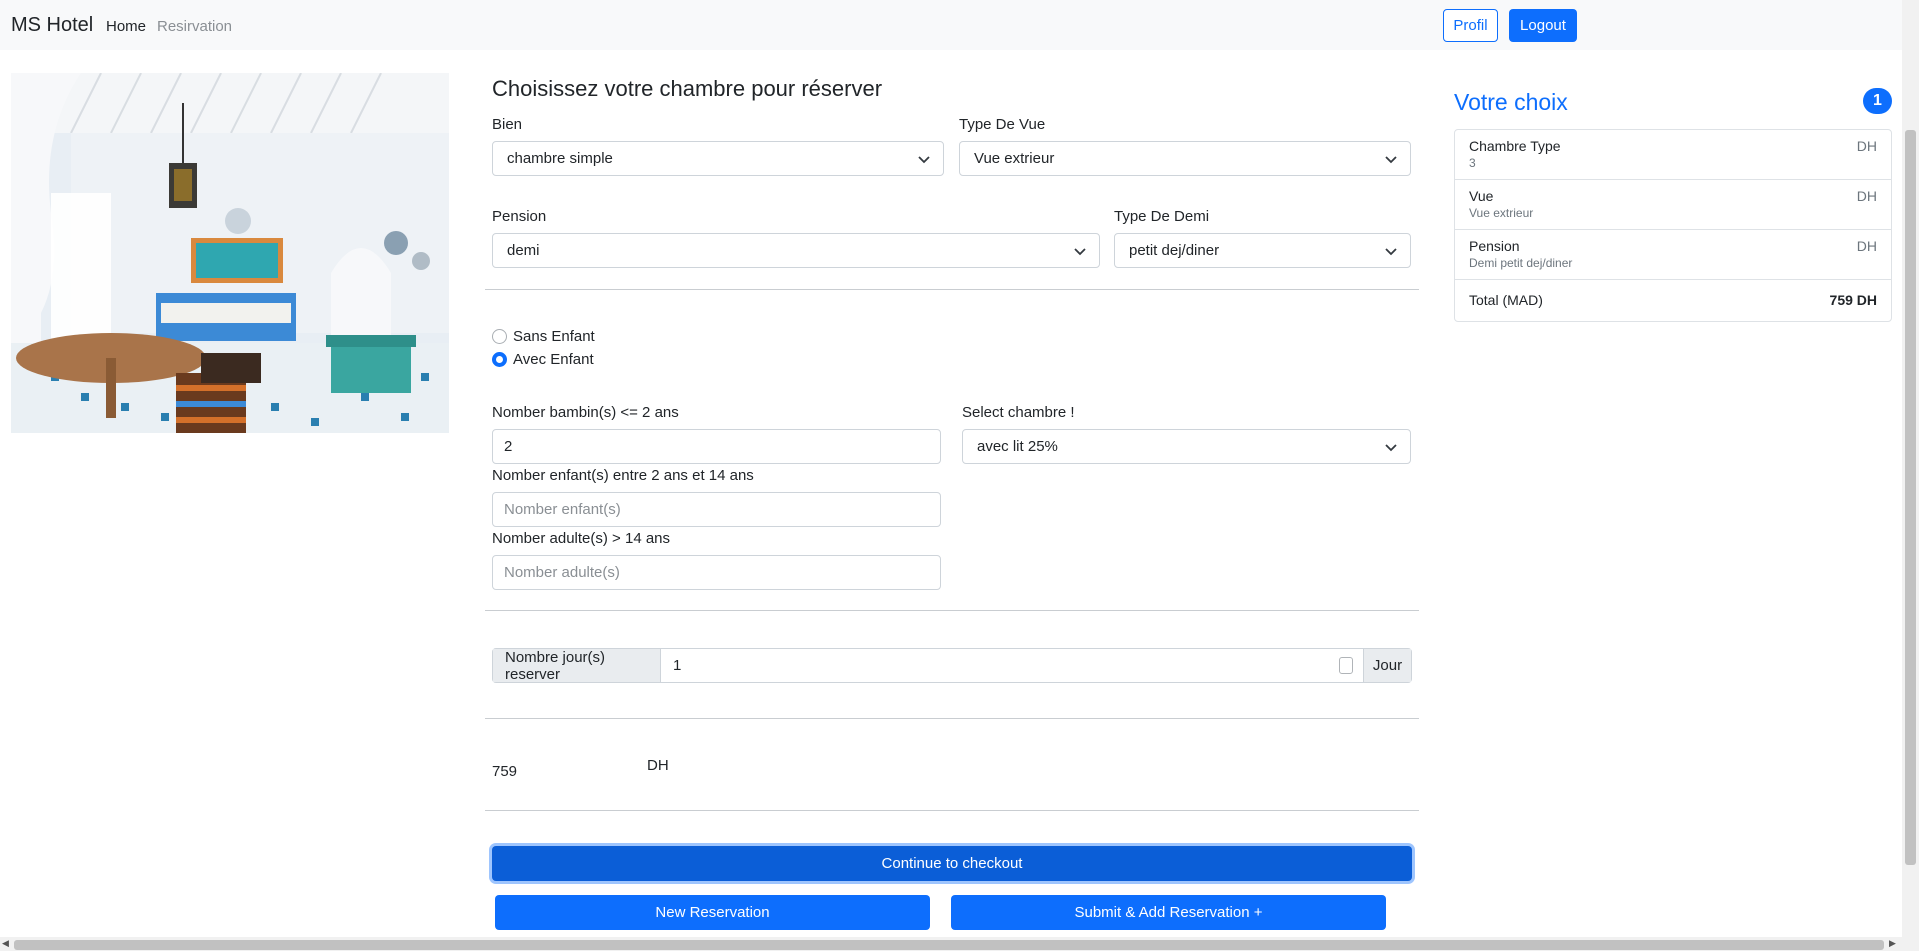 The image size is (1919, 951). Describe the element at coordinates (1174, 250) in the screenshot. I see `type-demi-select-value: petit dej/diner` at that location.